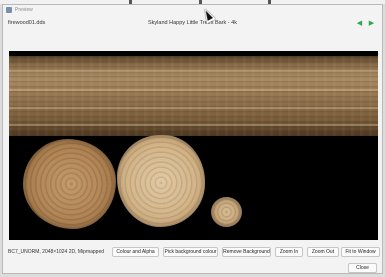 This screenshot has width=385, height=277. What do you see at coordinates (69, 184) in the screenshot?
I see `log-end-large-texture` at bounding box center [69, 184].